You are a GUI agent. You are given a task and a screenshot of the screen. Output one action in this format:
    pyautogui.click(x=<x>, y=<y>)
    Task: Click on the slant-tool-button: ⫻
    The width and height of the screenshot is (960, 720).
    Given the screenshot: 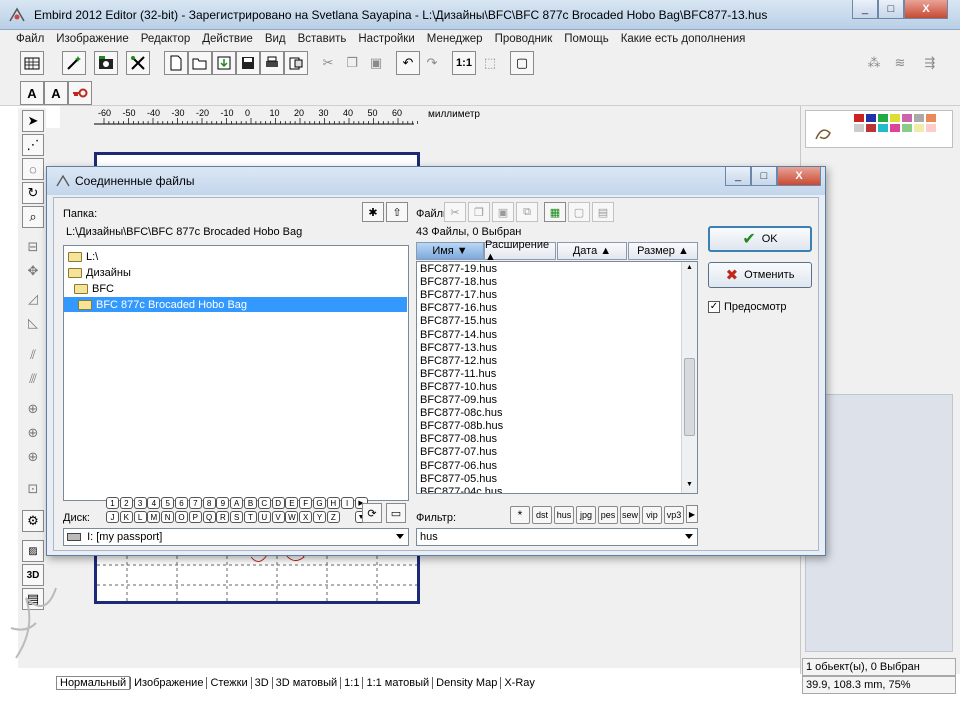 What is the action you would take?
    pyautogui.click(x=33, y=379)
    